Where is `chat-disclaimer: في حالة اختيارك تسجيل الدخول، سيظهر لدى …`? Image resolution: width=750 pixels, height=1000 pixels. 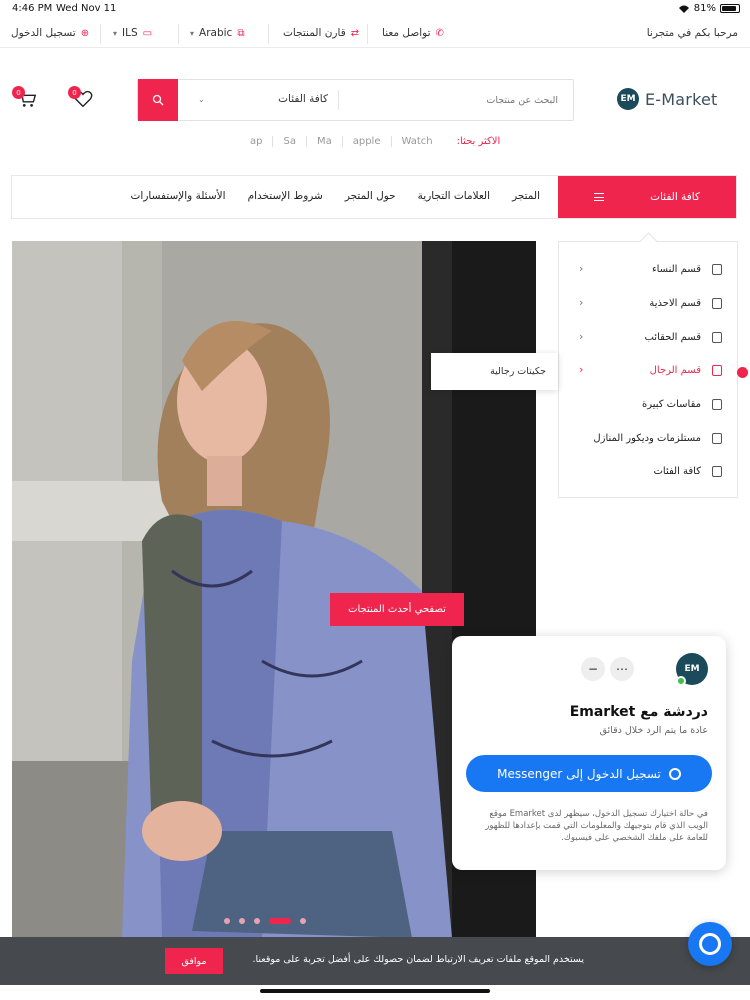 chat-disclaimer: في حالة اختيارك تسجيل الدخول، سيظهر لدى … is located at coordinates (596, 826).